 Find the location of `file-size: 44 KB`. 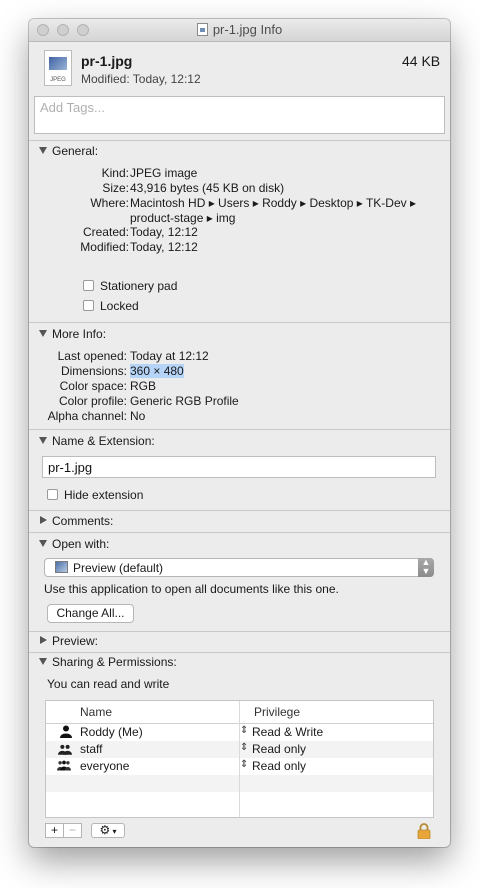

file-size: 44 KB is located at coordinates (421, 61).